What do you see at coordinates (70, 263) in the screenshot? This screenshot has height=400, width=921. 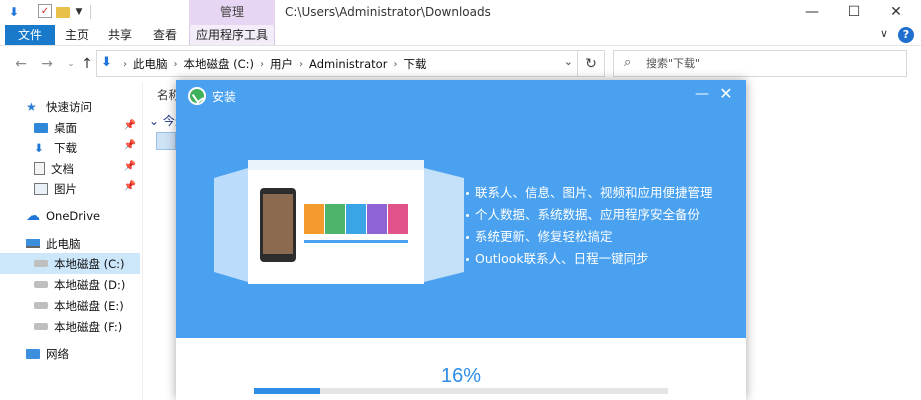 I see `sidebar-item-local-disk-c: 本地磁盘 (C:)` at bounding box center [70, 263].